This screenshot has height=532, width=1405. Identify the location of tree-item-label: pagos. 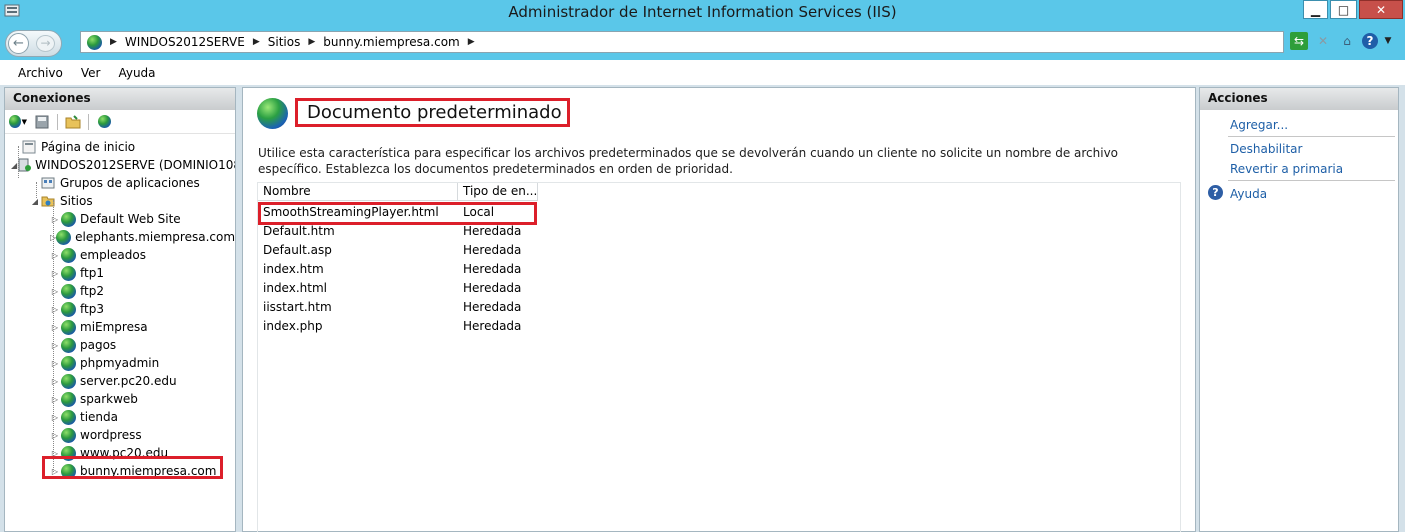
(98, 345).